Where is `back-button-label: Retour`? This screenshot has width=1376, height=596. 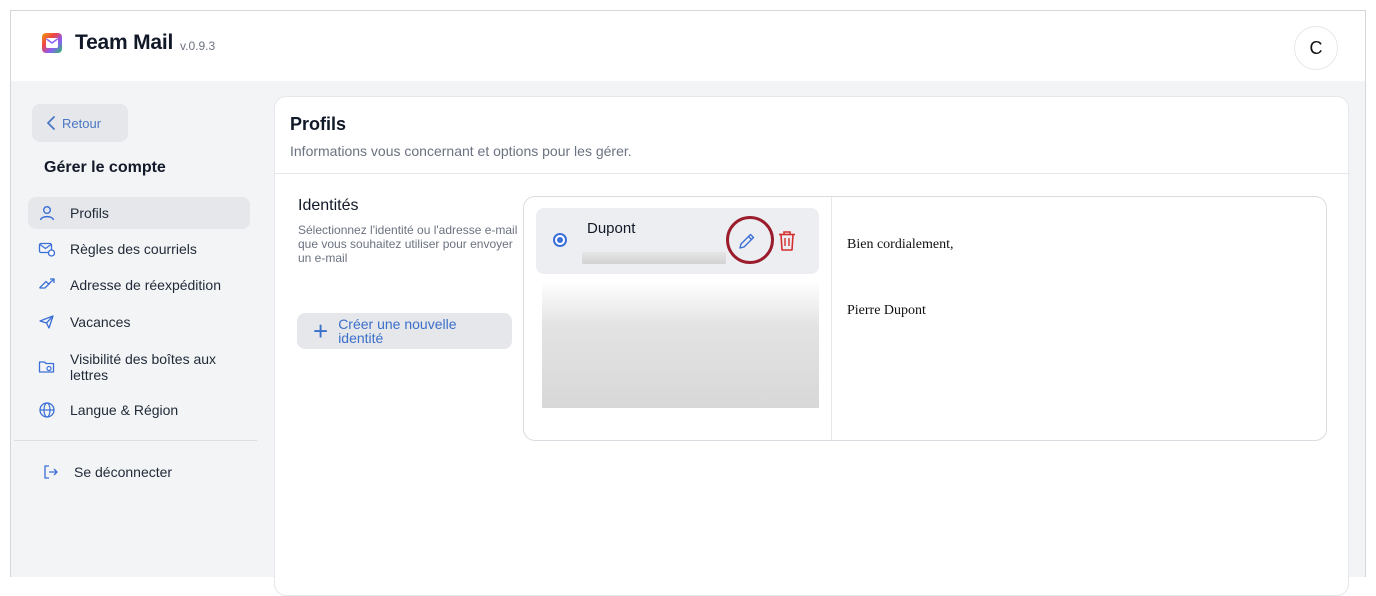 back-button-label: Retour is located at coordinates (82, 123).